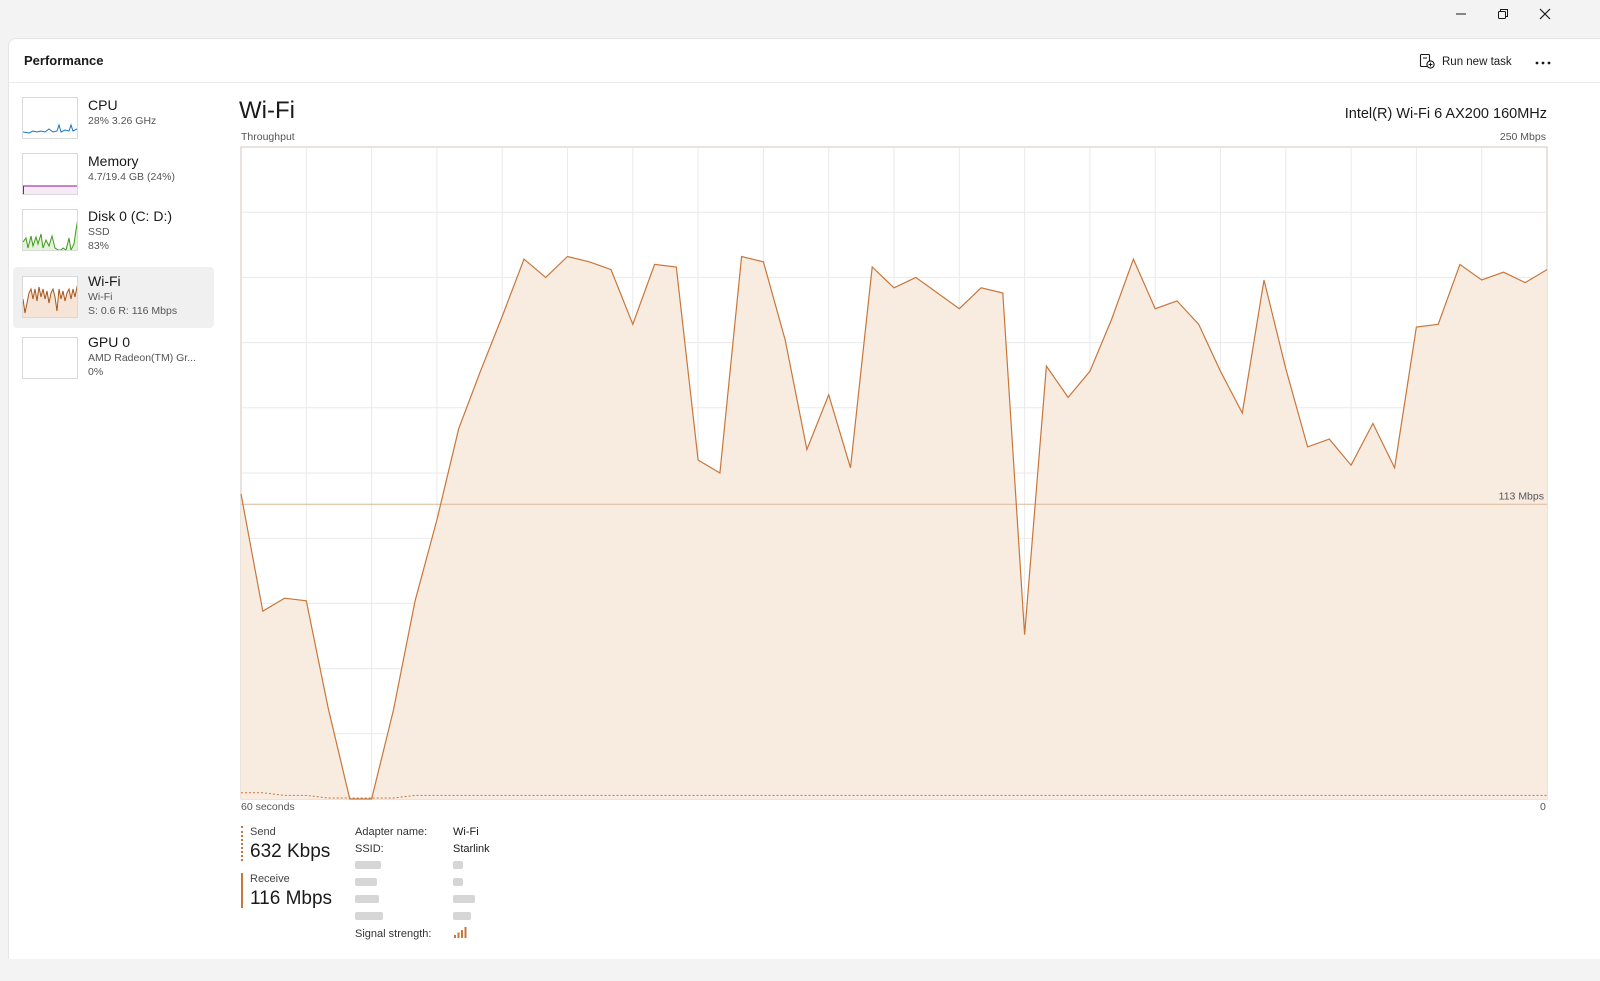 The width and height of the screenshot is (1600, 981). What do you see at coordinates (290, 851) in the screenshot?
I see `send-value: 632 Kbps` at bounding box center [290, 851].